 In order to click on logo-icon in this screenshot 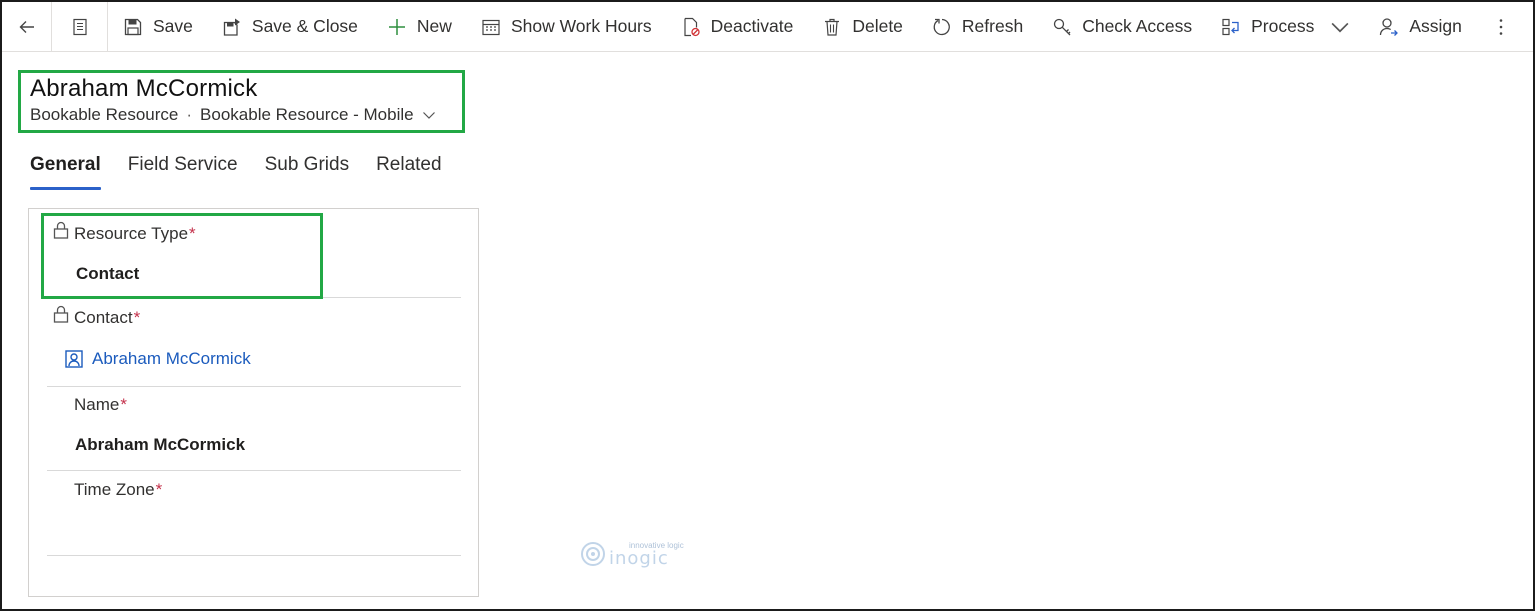, I will do `click(593, 554)`.